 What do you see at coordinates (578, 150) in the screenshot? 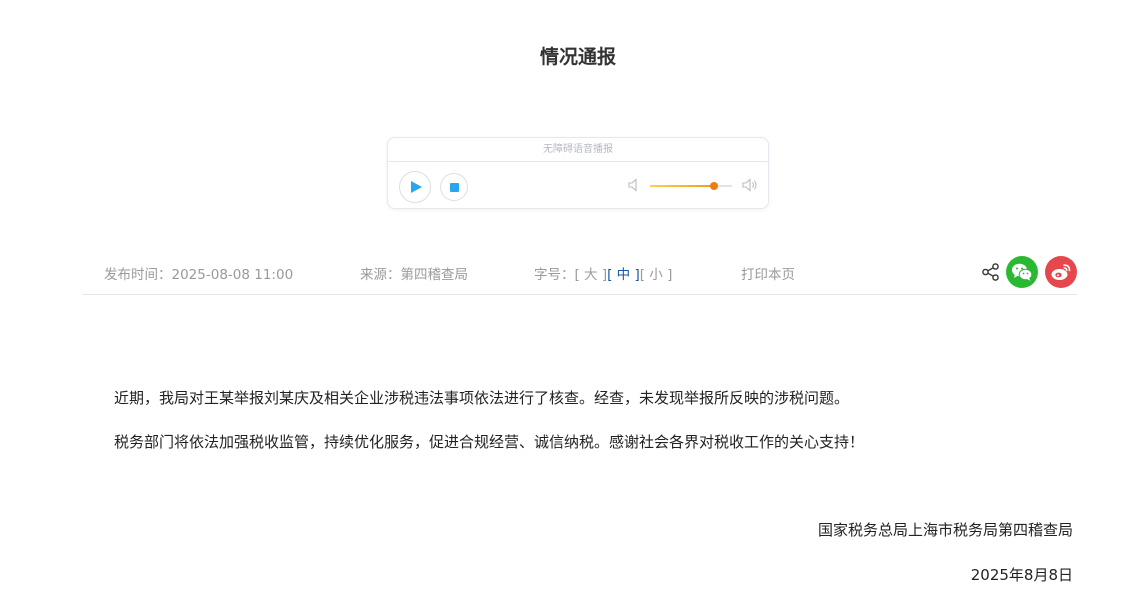
I see `player-header: 无障碍语音播报` at bounding box center [578, 150].